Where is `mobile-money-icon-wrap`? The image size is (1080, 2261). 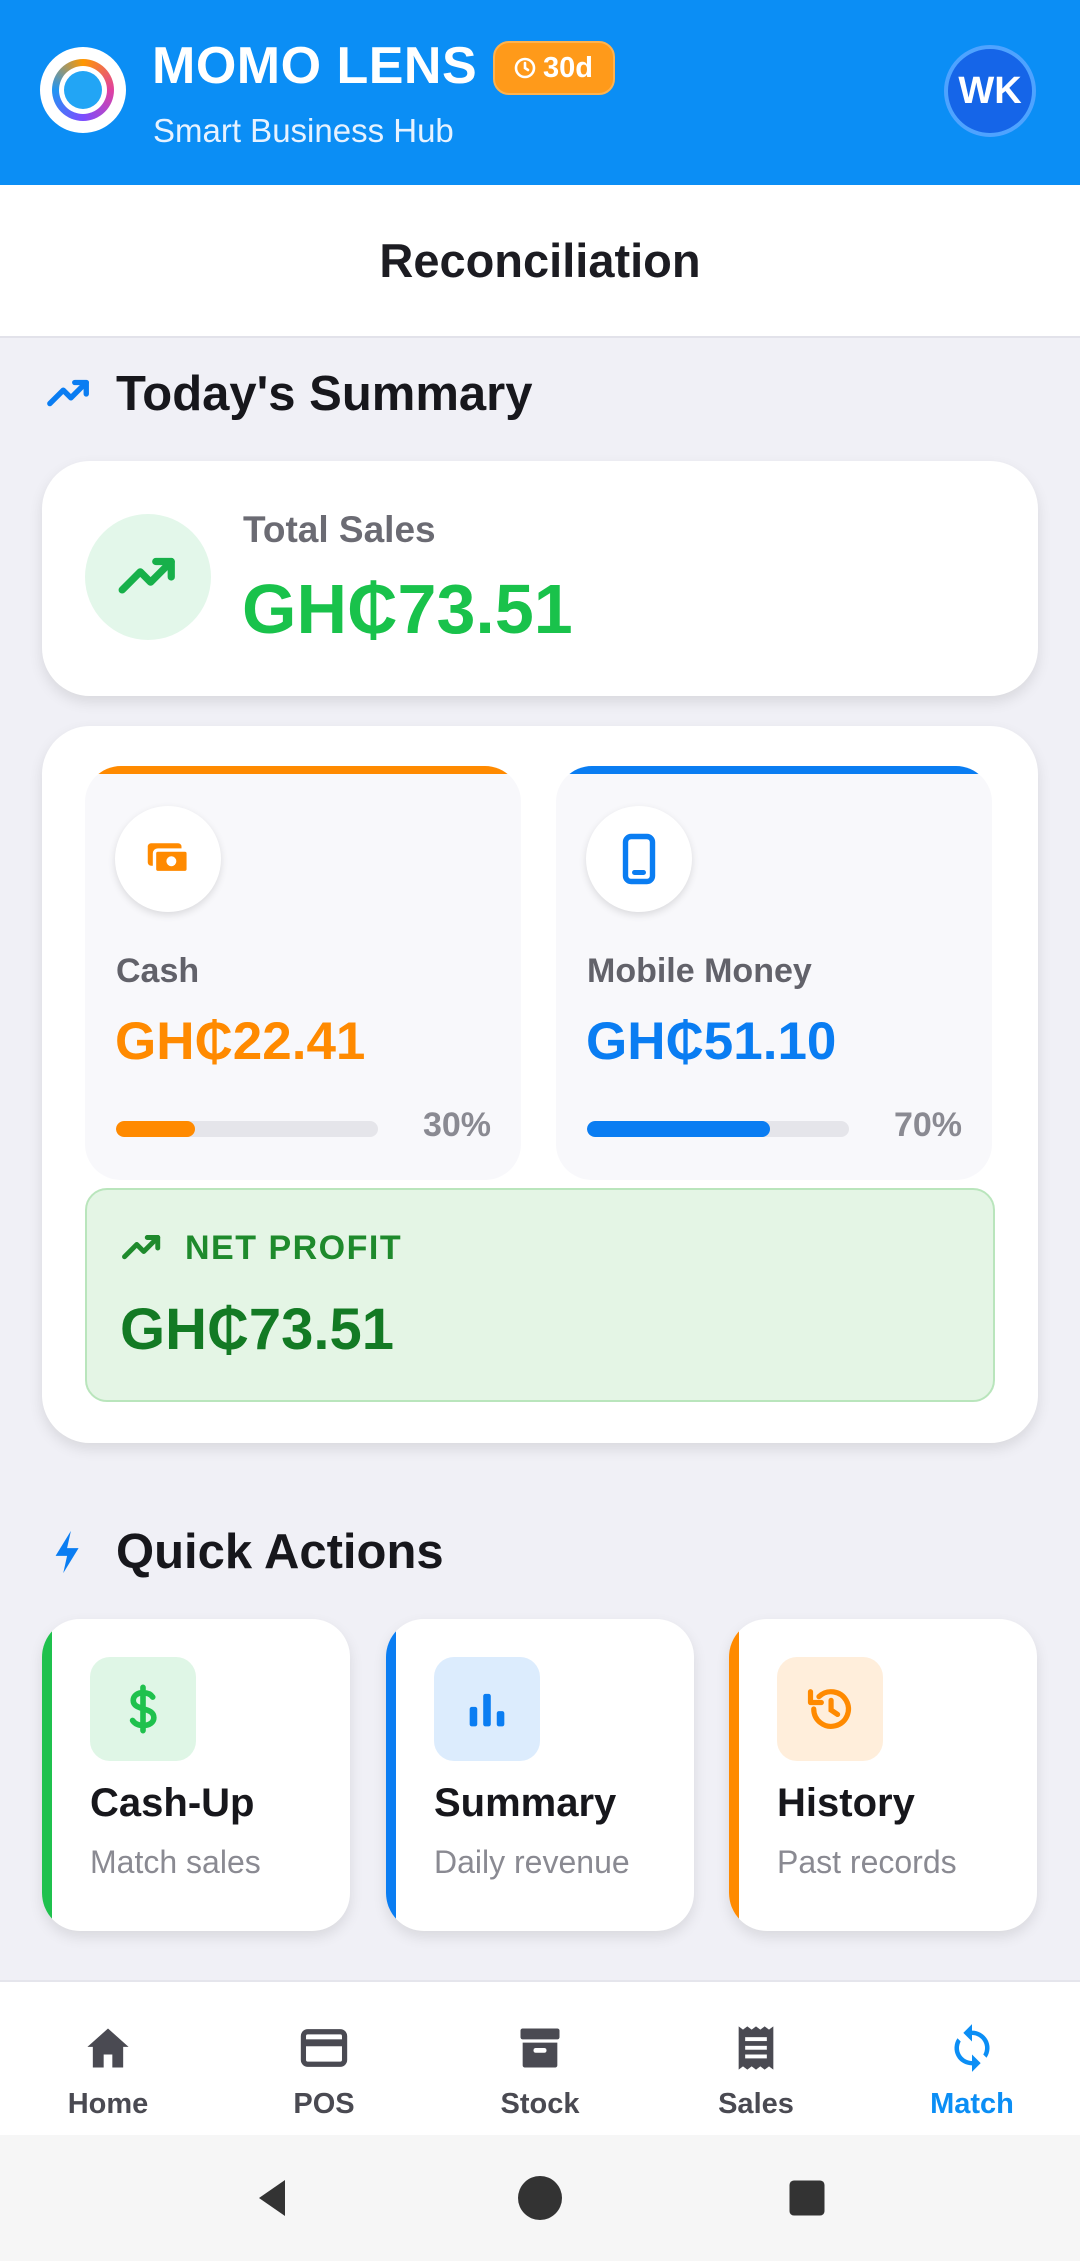 mobile-money-icon-wrap is located at coordinates (639, 859).